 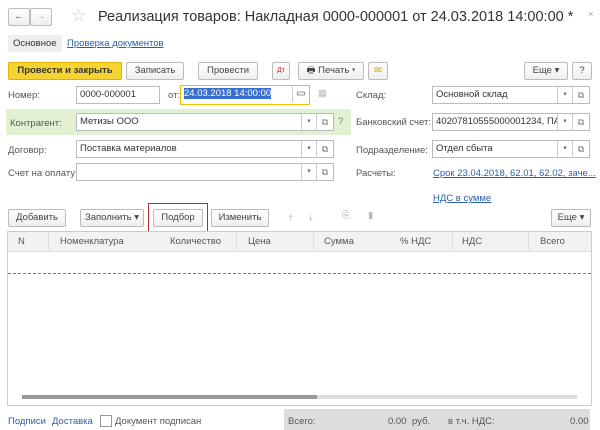 I want to click on tab-main: Основное, so click(x=35, y=43).